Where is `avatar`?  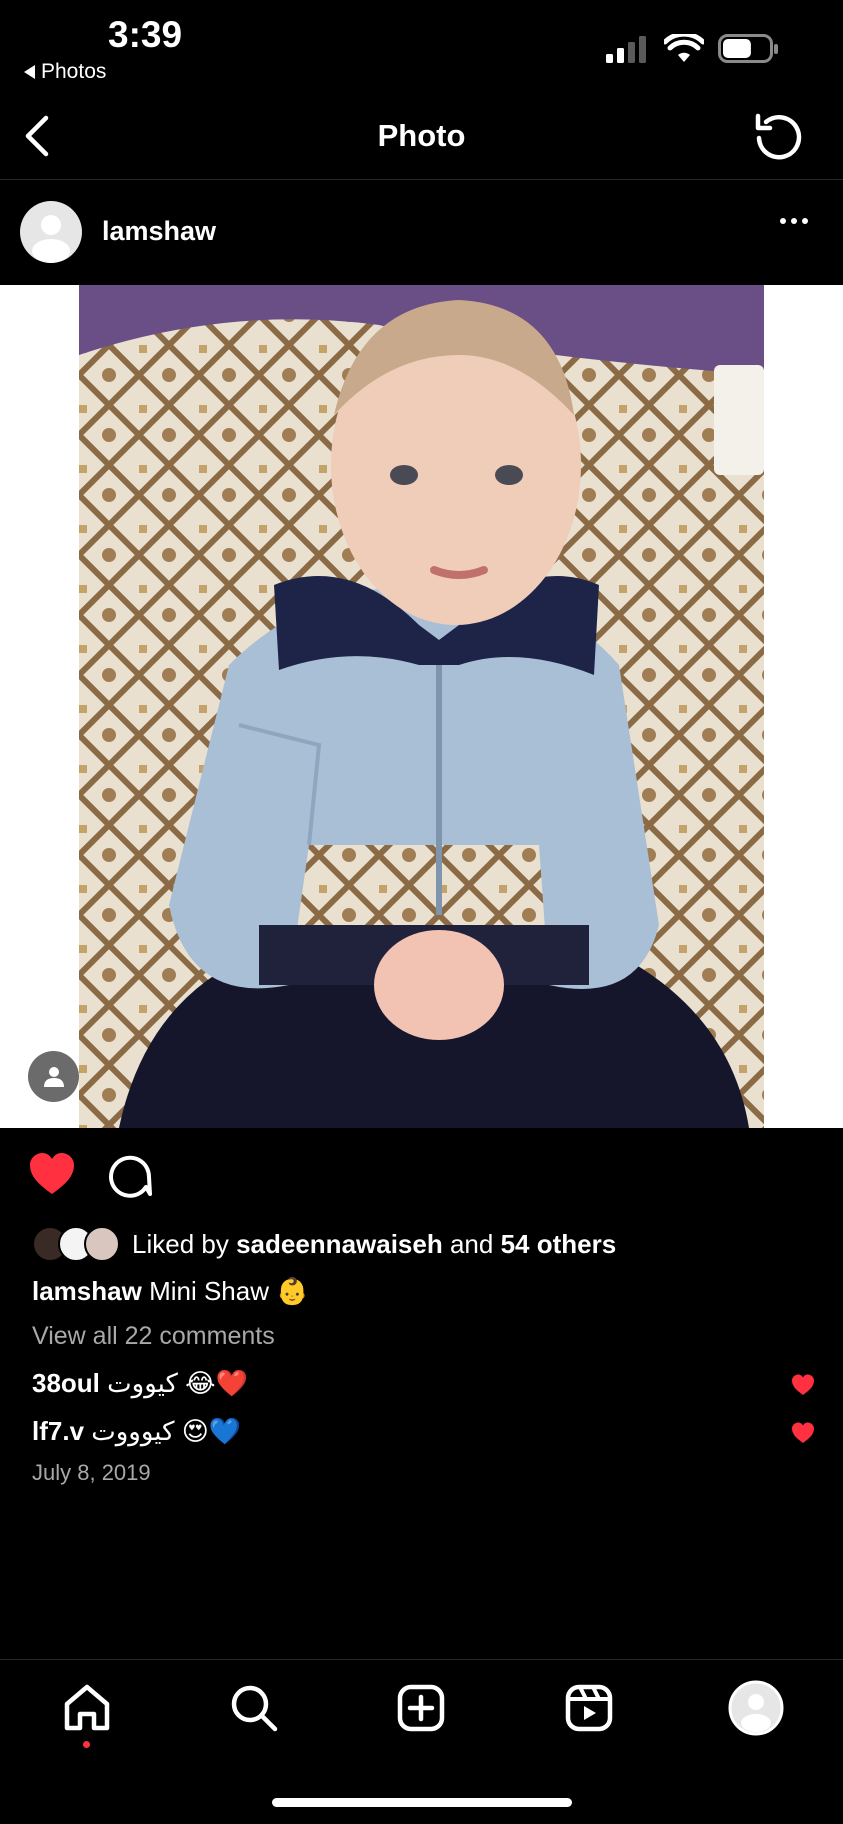
avatar is located at coordinates (51, 232).